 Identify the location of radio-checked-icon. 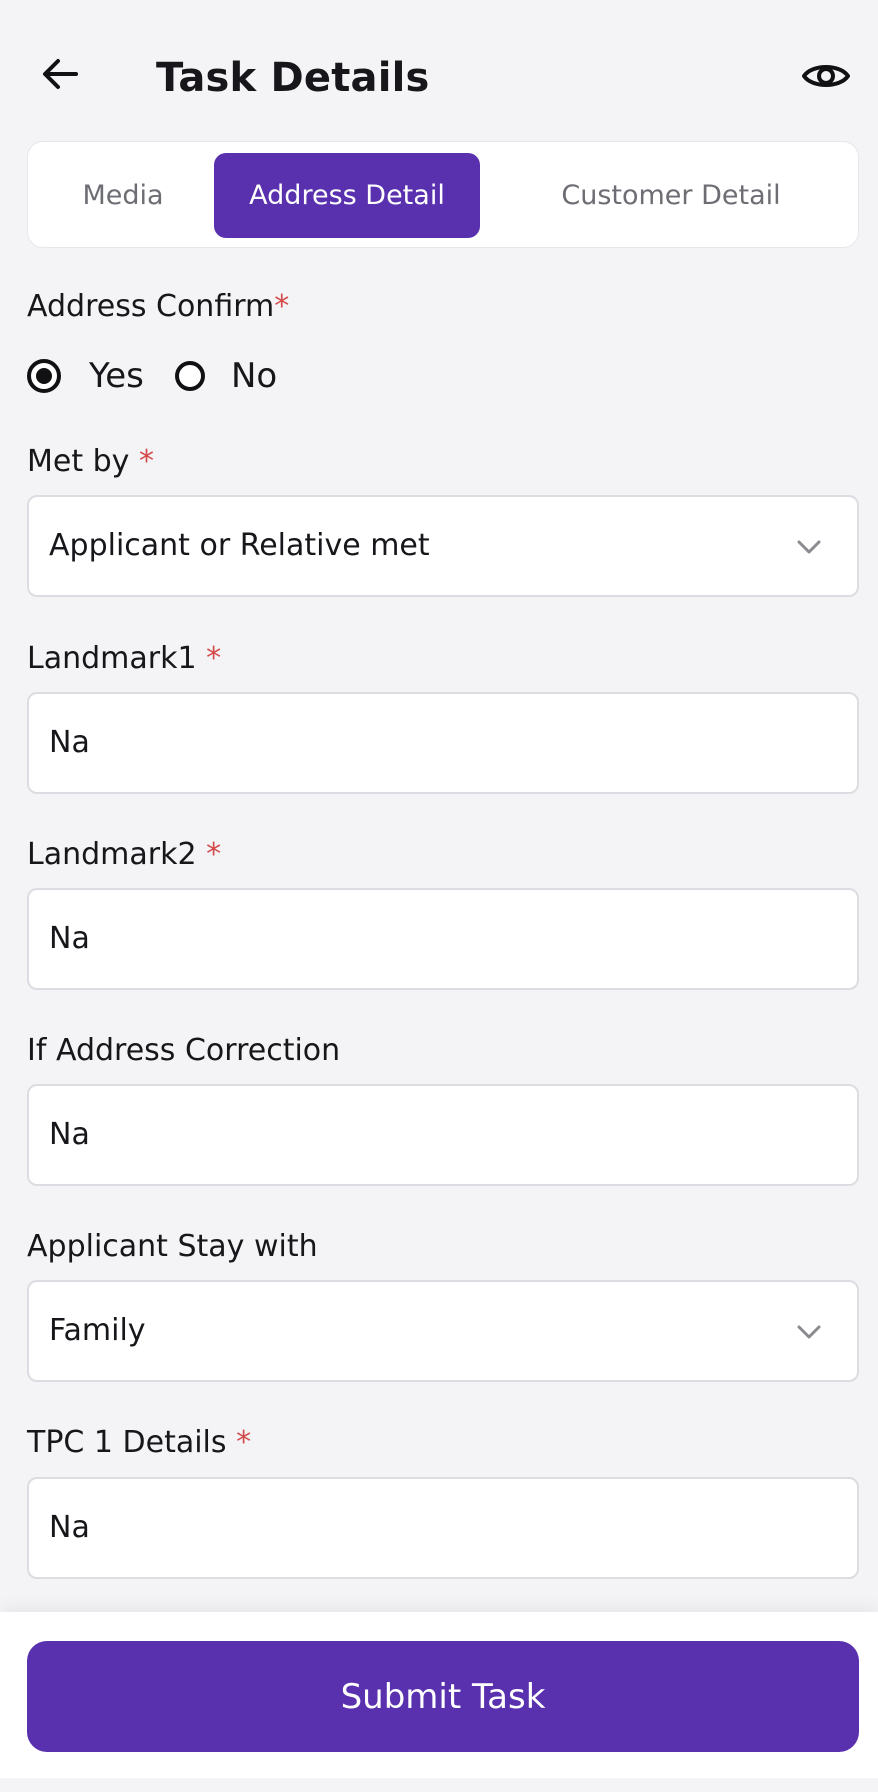
(44, 376).